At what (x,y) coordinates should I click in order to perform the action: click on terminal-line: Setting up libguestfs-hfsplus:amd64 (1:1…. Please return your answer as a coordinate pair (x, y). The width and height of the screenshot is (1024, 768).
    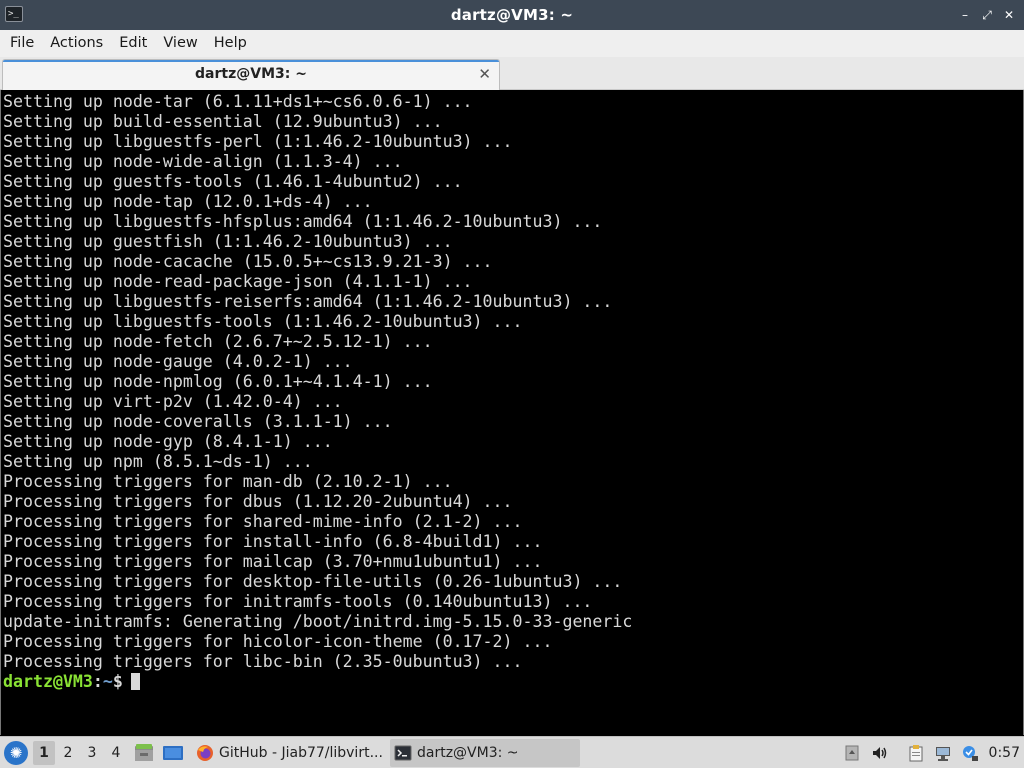
    Looking at the image, I should click on (303, 221).